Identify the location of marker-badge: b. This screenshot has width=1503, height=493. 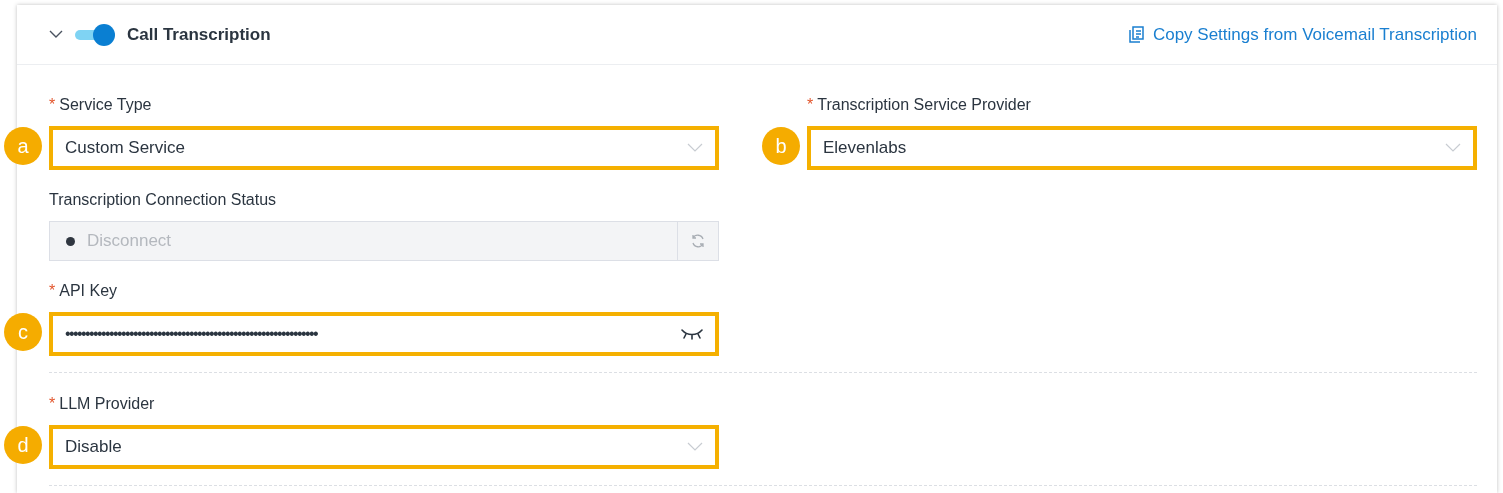
(781, 146).